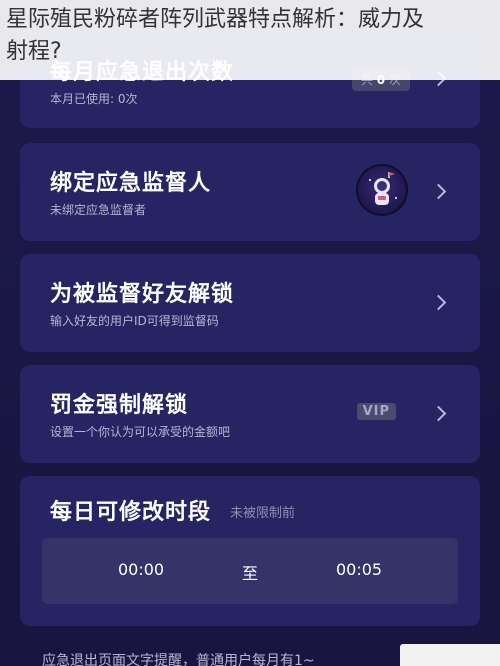 This screenshot has height=666, width=500. What do you see at coordinates (382, 190) in the screenshot?
I see `astronaut-avatar-icon` at bounding box center [382, 190].